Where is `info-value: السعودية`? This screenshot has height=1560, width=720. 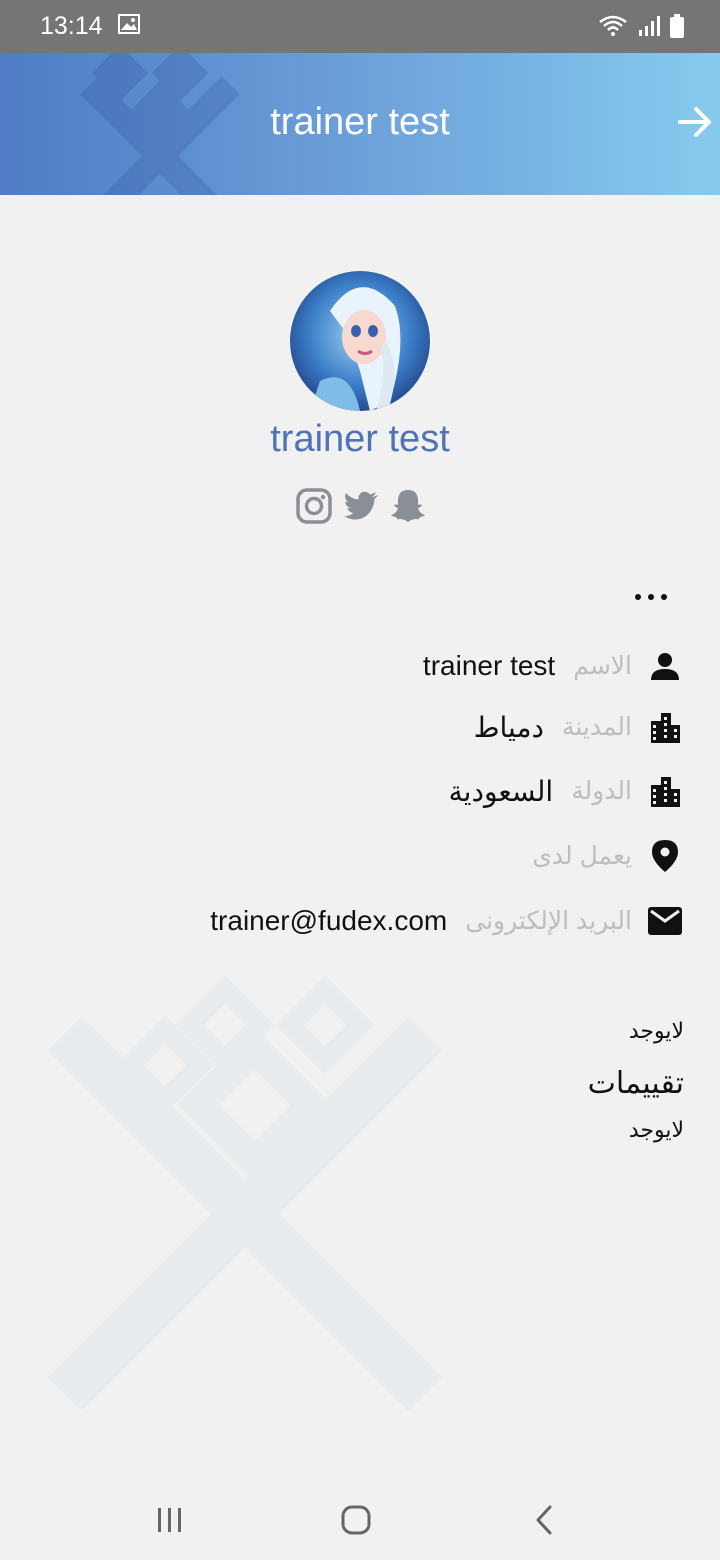
info-value: السعودية is located at coordinates (501, 791).